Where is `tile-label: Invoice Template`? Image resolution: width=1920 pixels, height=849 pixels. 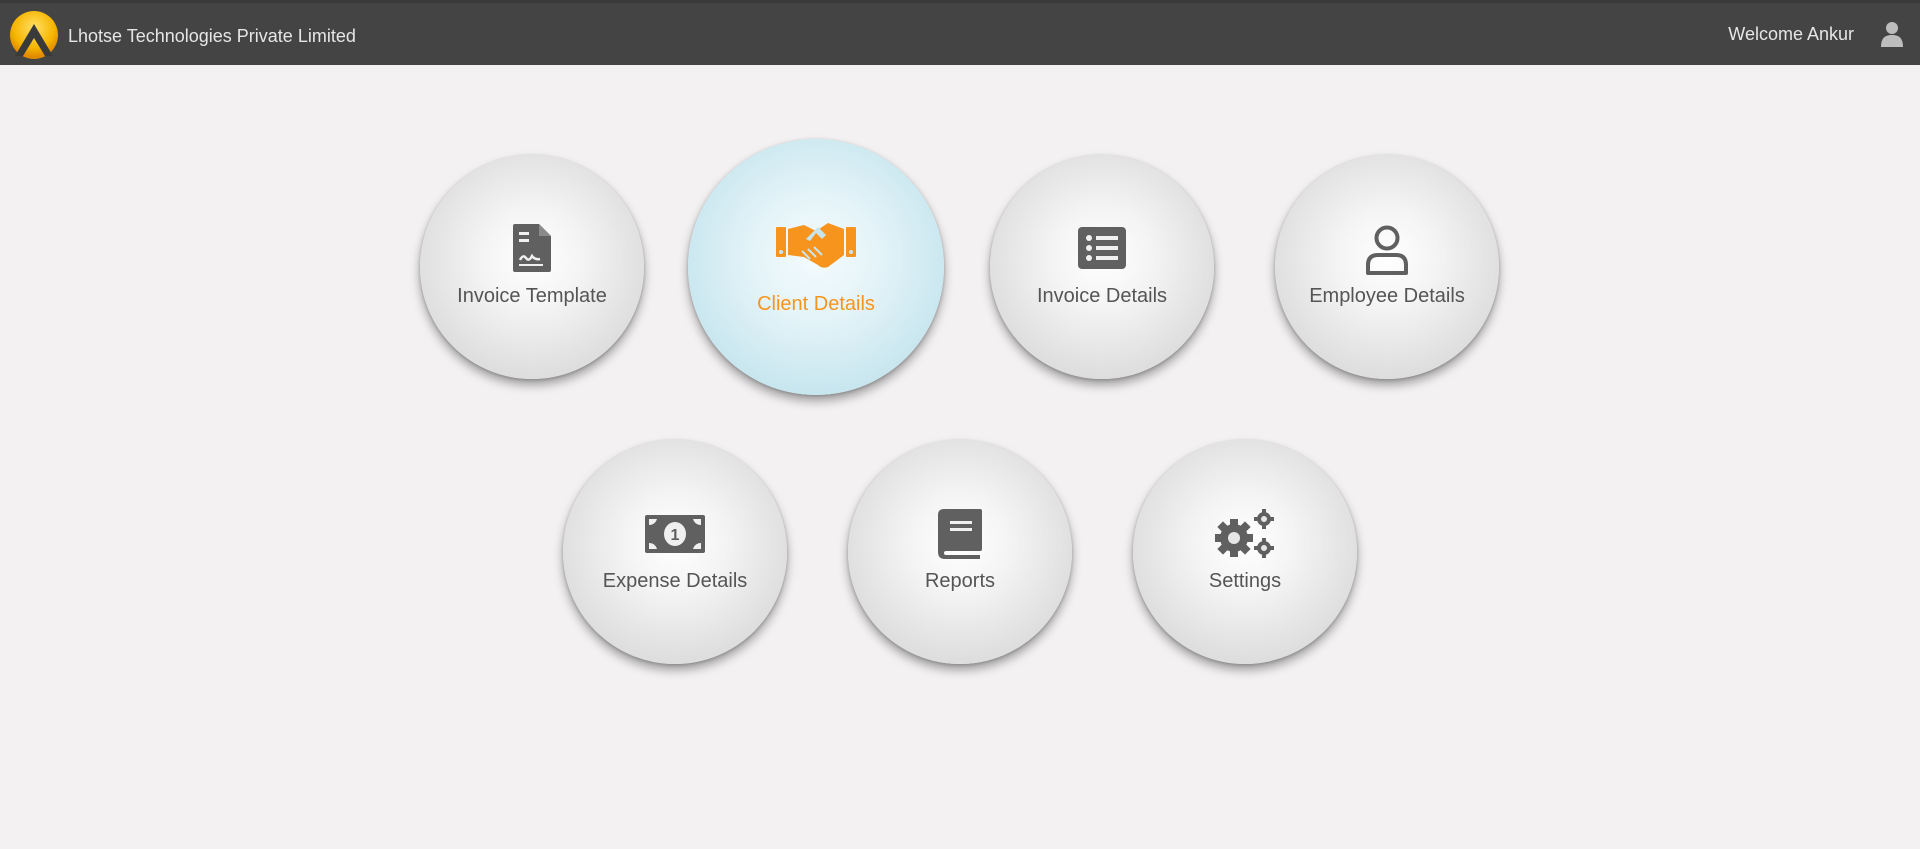
tile-label: Invoice Template is located at coordinates (532, 296).